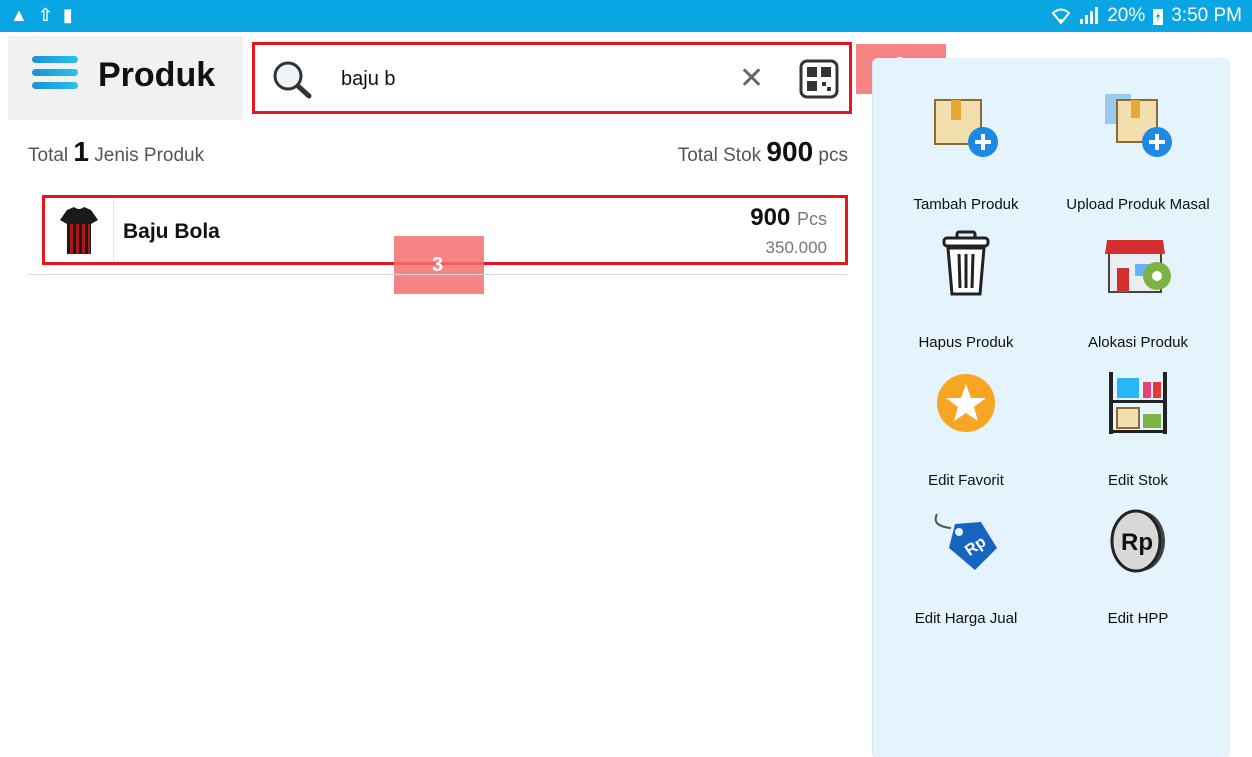 Image resolution: width=1252 pixels, height=757 pixels. I want to click on svg-text: Rp, so click(1137, 542).